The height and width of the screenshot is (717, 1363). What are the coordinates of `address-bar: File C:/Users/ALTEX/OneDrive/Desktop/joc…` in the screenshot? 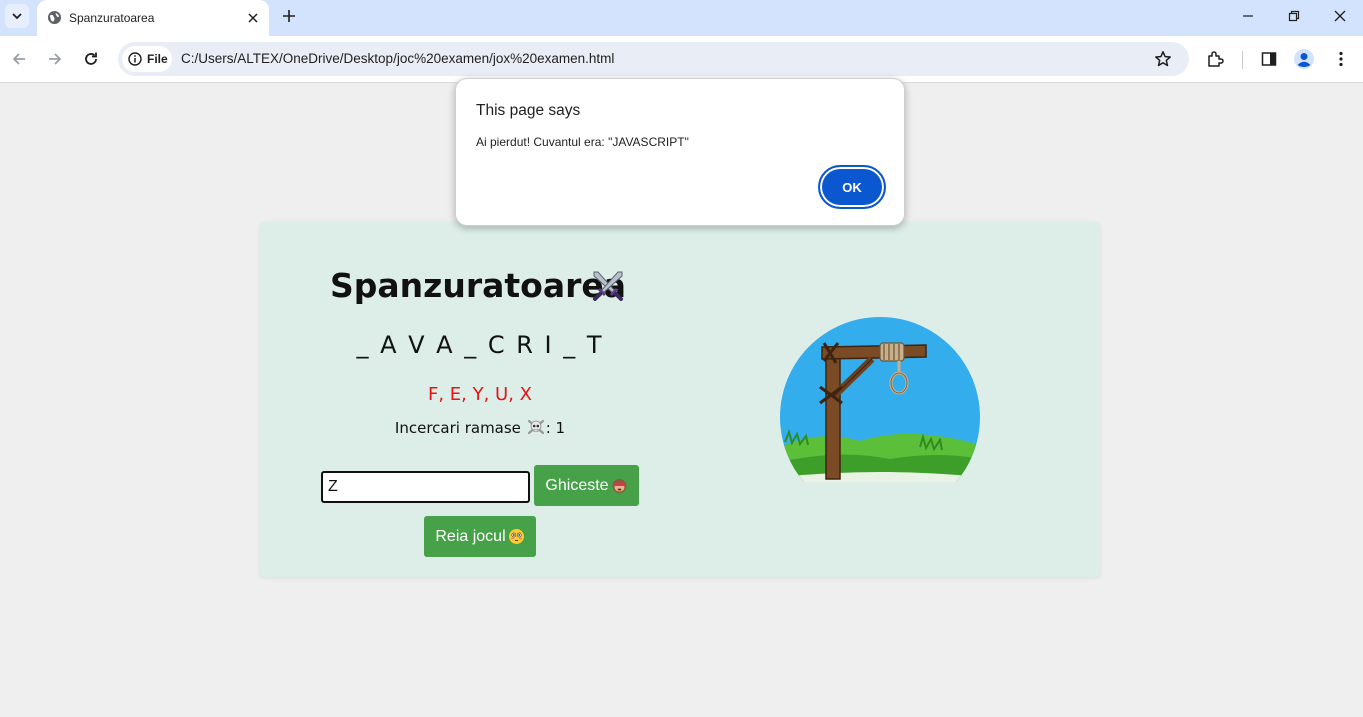 It's located at (653, 59).